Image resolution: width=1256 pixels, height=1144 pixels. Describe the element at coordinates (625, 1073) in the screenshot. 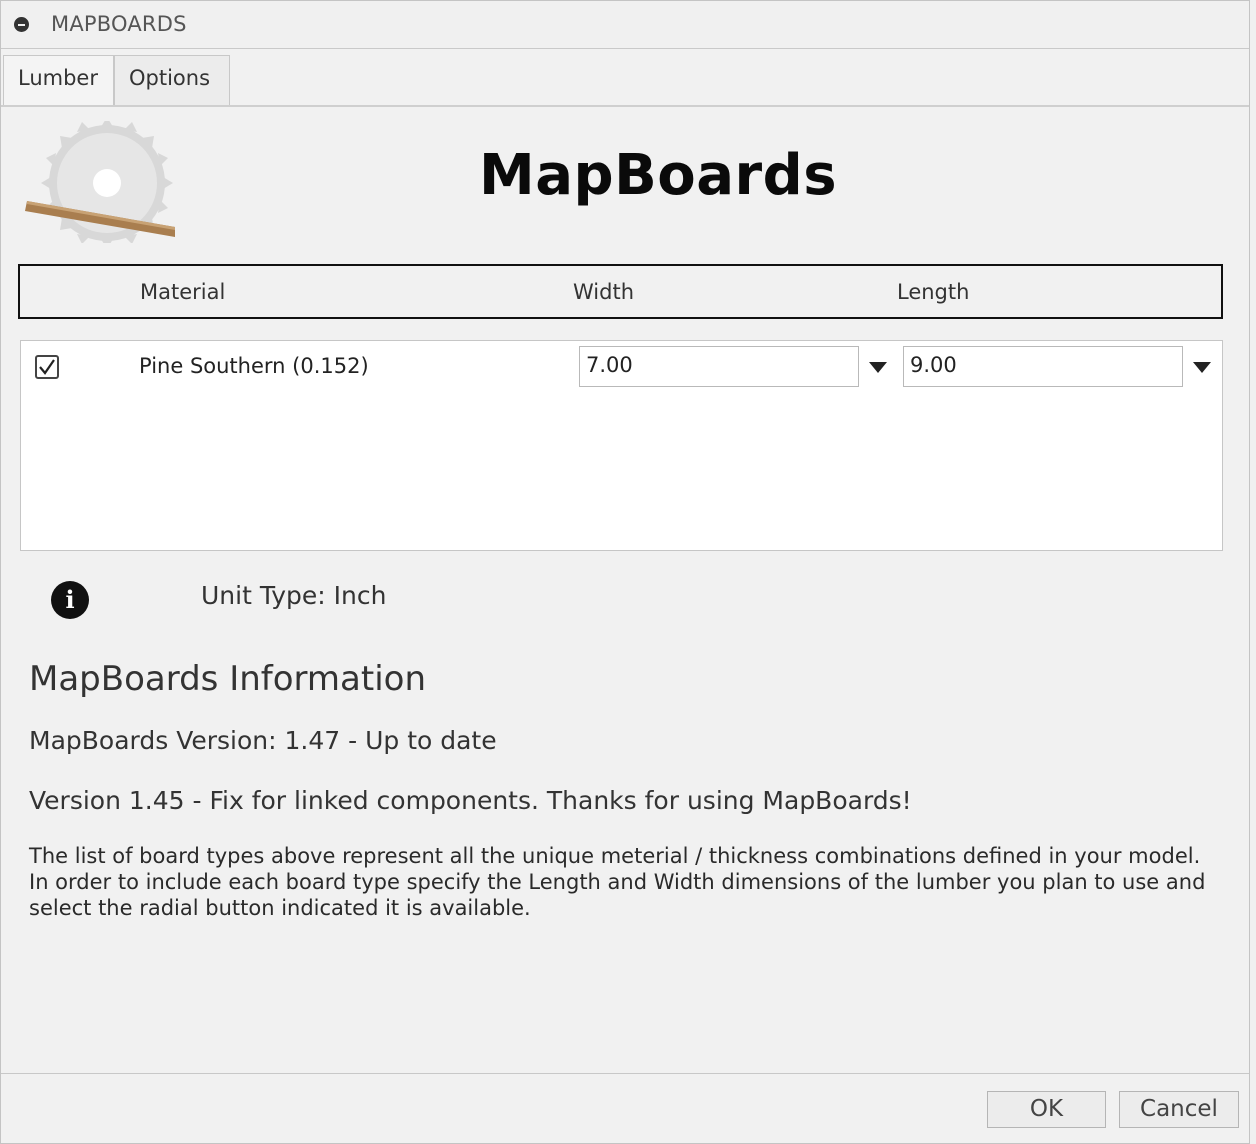

I see `footer-divider` at that location.